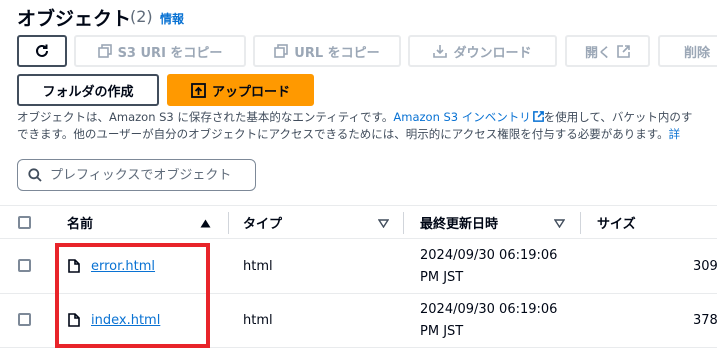 This screenshot has height=355, width=717. Describe the element at coordinates (358, 238) in the screenshot. I see `table-header-divider` at that location.